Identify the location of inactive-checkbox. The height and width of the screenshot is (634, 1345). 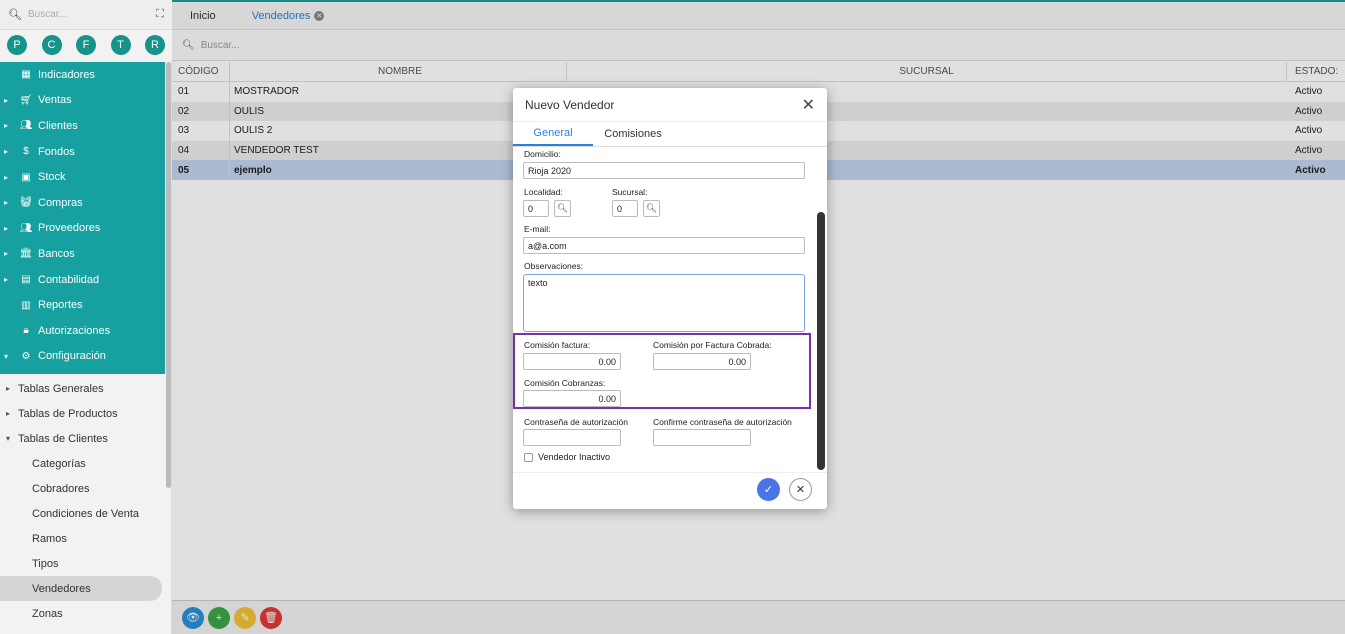
(528, 457).